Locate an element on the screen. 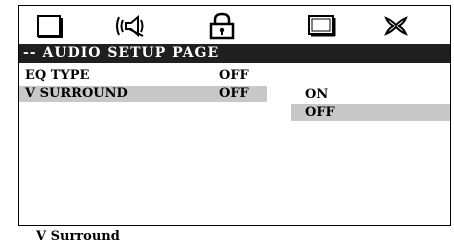 This screenshot has width=454, height=247. tv-screen-icon is located at coordinates (50, 26).